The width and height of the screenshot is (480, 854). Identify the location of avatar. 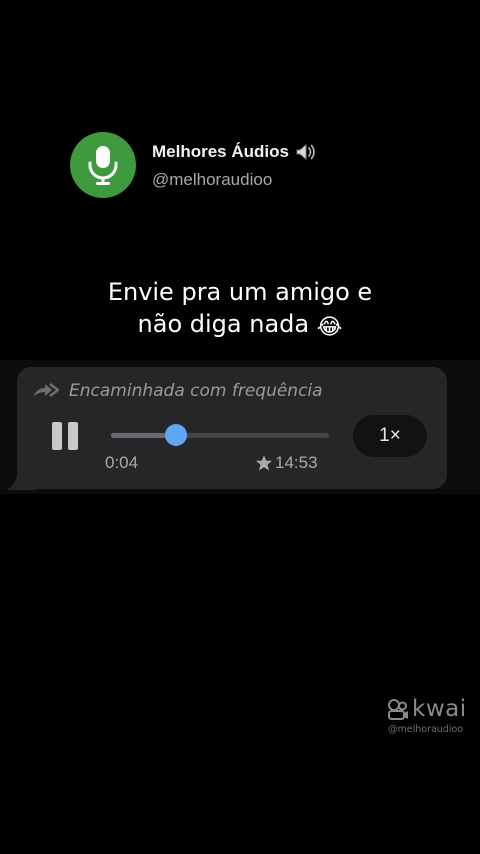
(103, 165).